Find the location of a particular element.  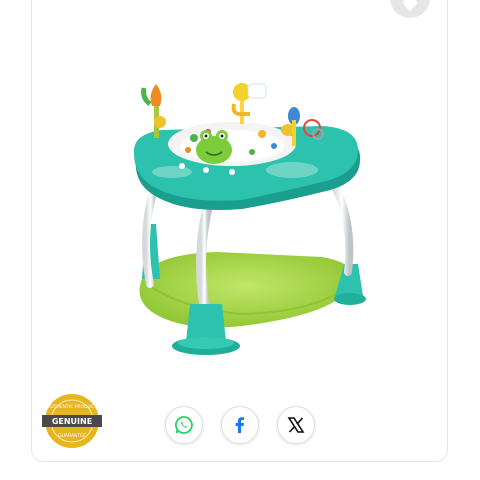

svg-text: GUARANTEE is located at coordinates (72, 436).